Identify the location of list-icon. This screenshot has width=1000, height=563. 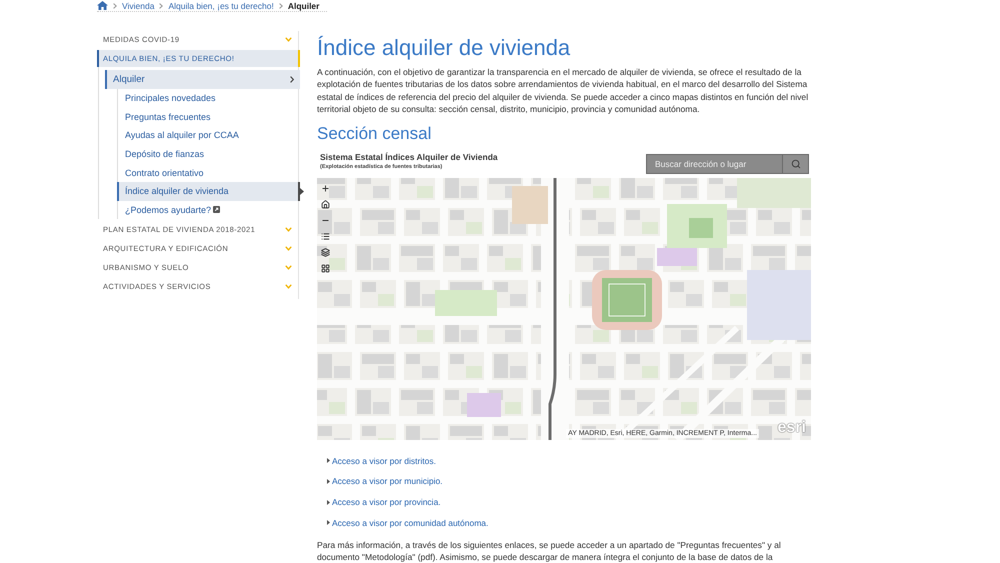
(325, 236).